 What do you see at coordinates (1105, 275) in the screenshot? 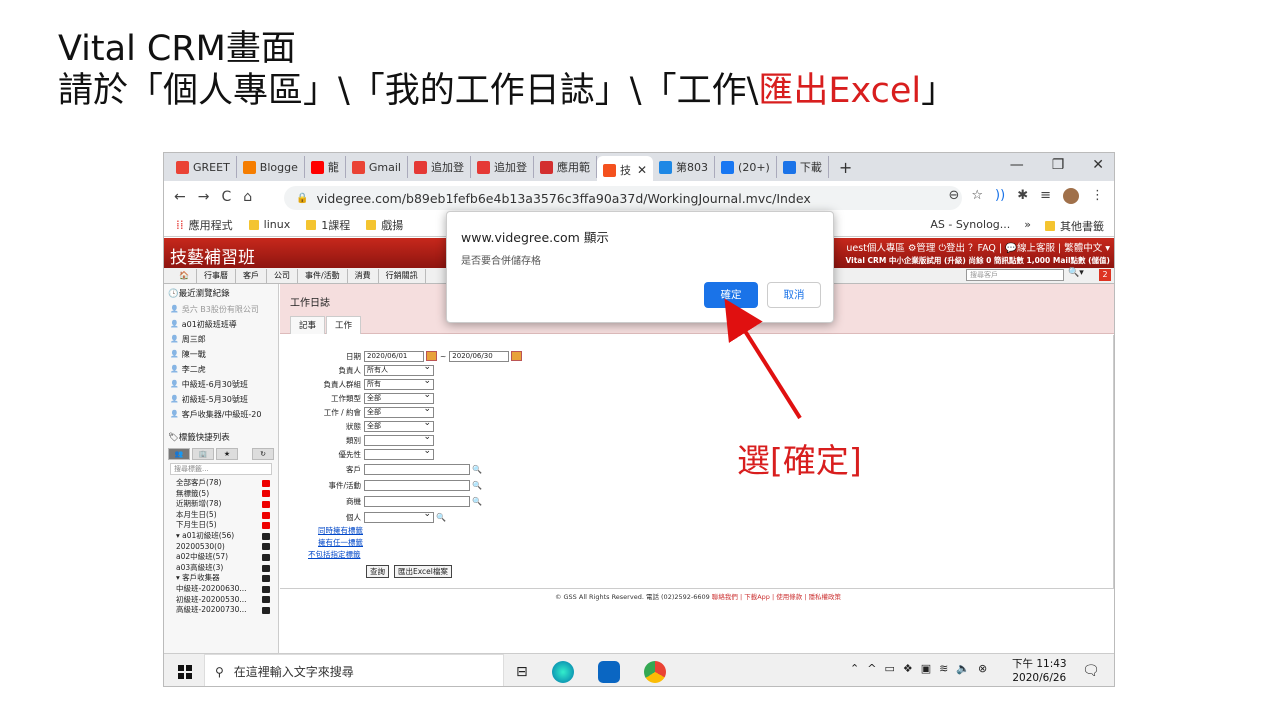
I see `notification-badge: 2` at bounding box center [1105, 275].